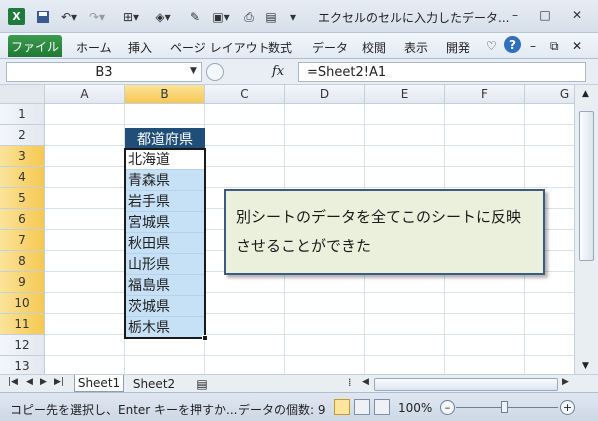 Image resolution: width=598 pixels, height=421 pixels. I want to click on tab-developer: 開発, so click(458, 47).